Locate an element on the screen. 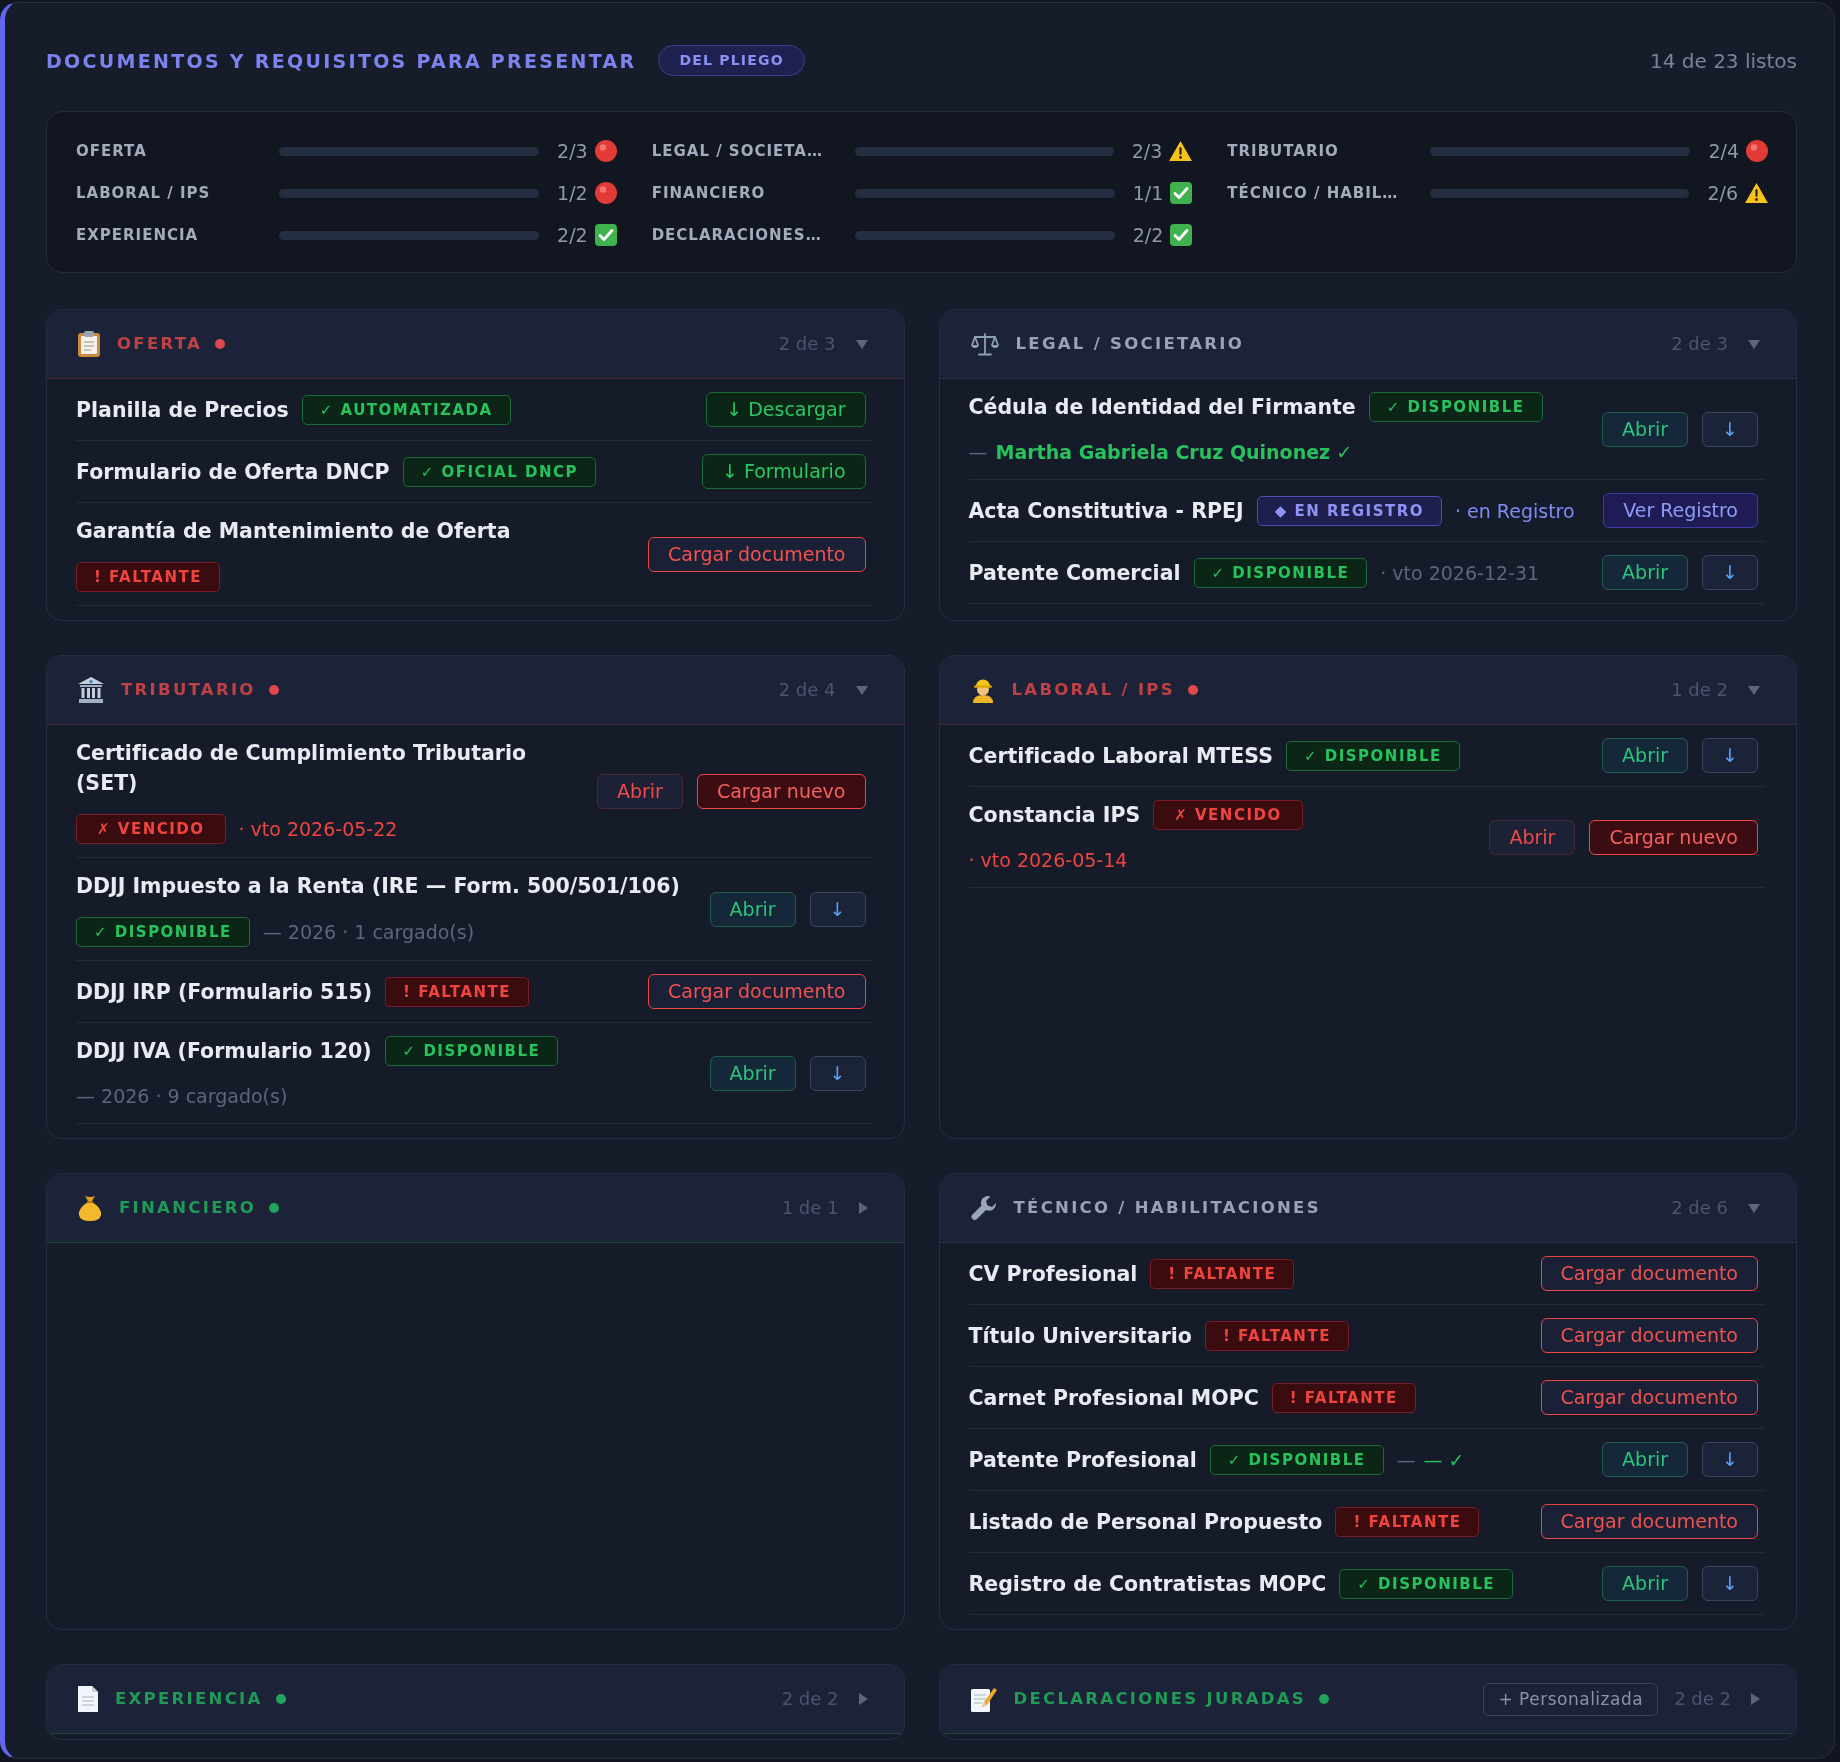  document-name: Cédula de Identidad del Firmante is located at coordinates (1162, 407).